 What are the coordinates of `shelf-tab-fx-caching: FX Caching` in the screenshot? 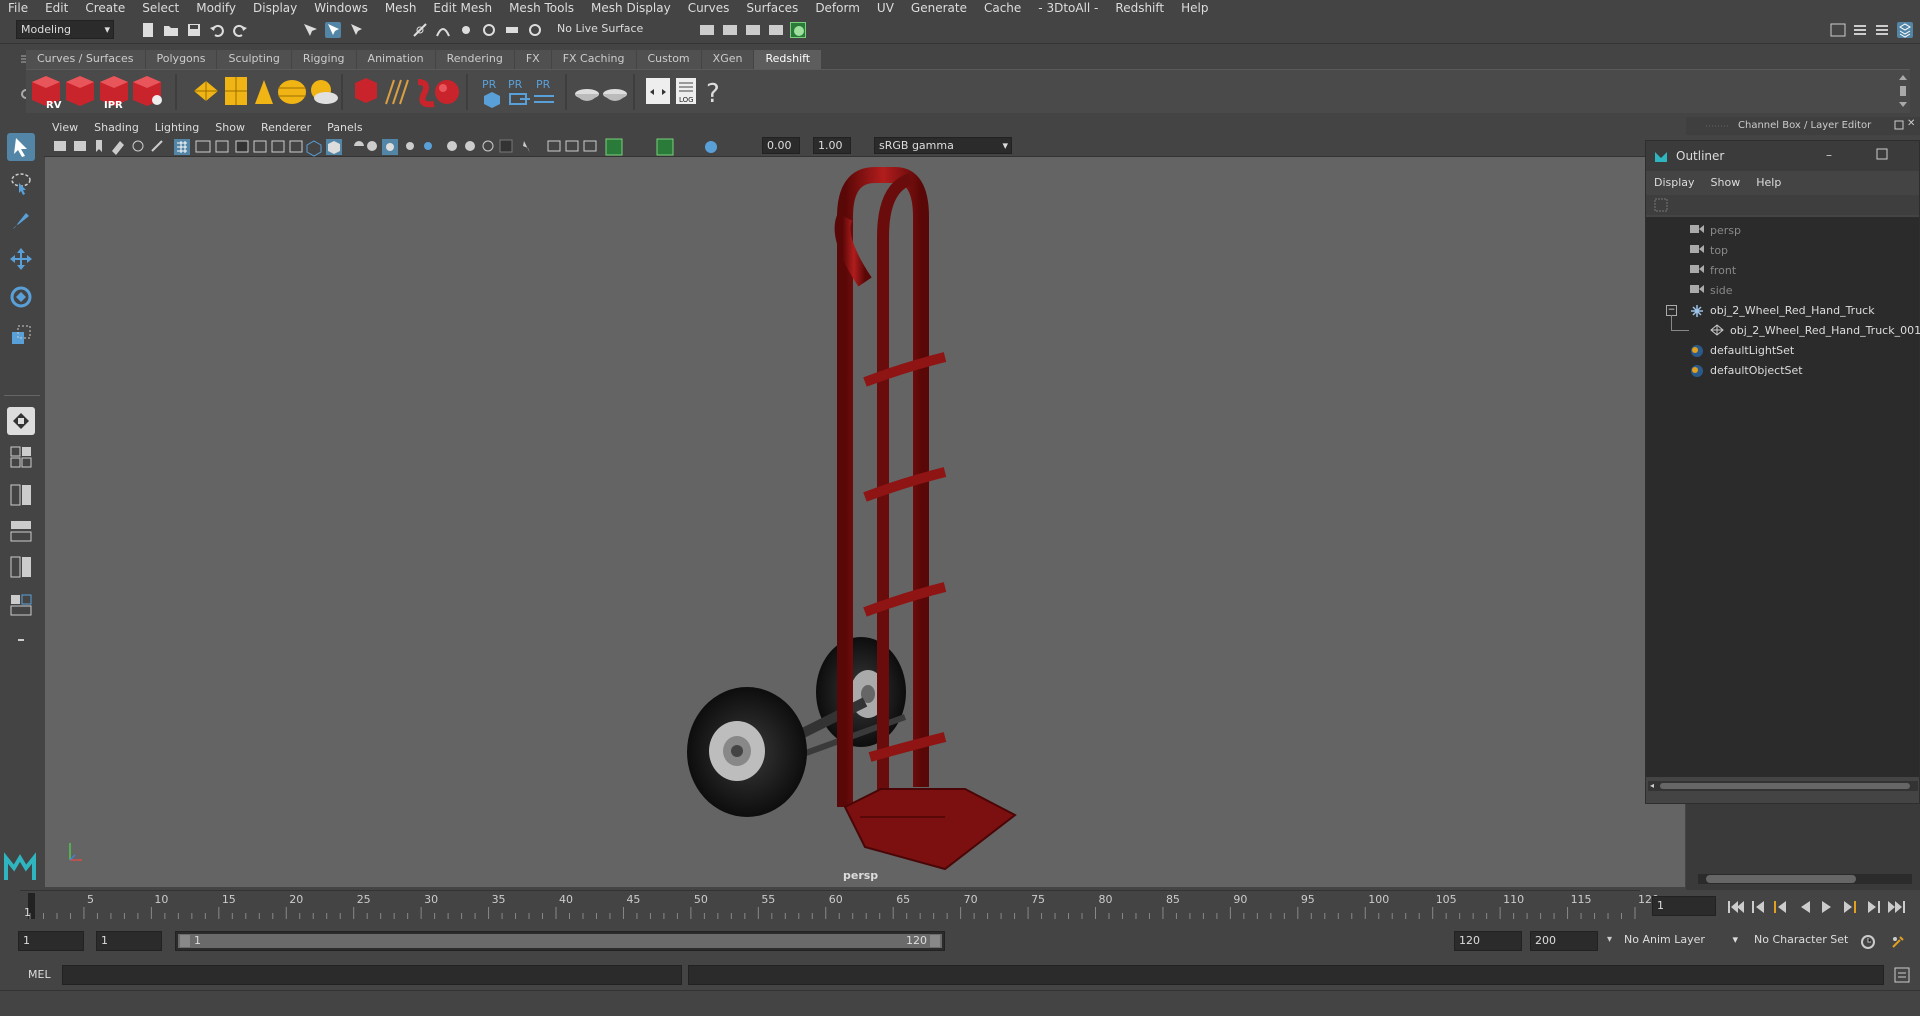 It's located at (593, 59).